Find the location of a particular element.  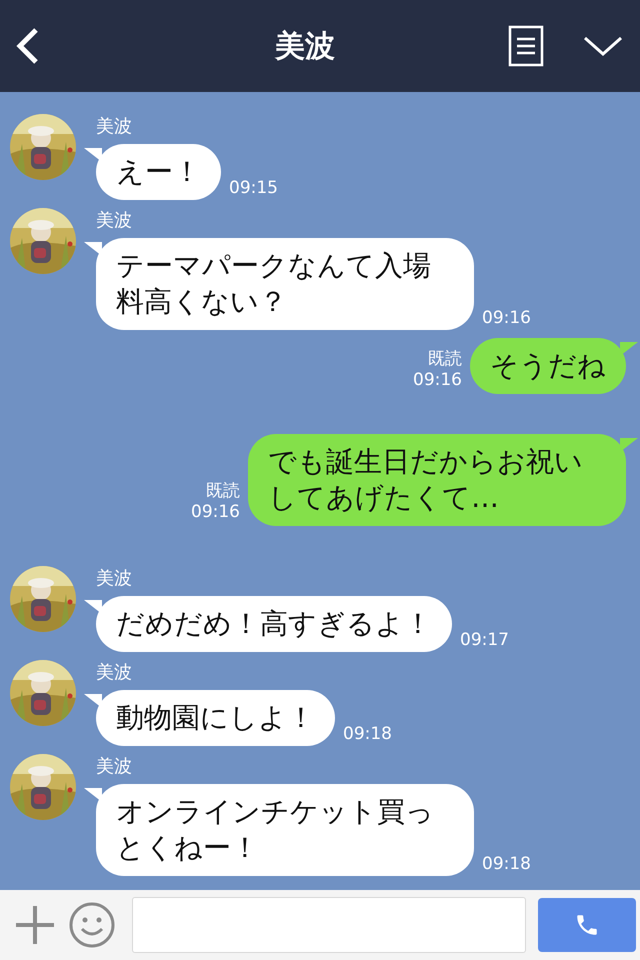

notes-icon is located at coordinates (526, 46).